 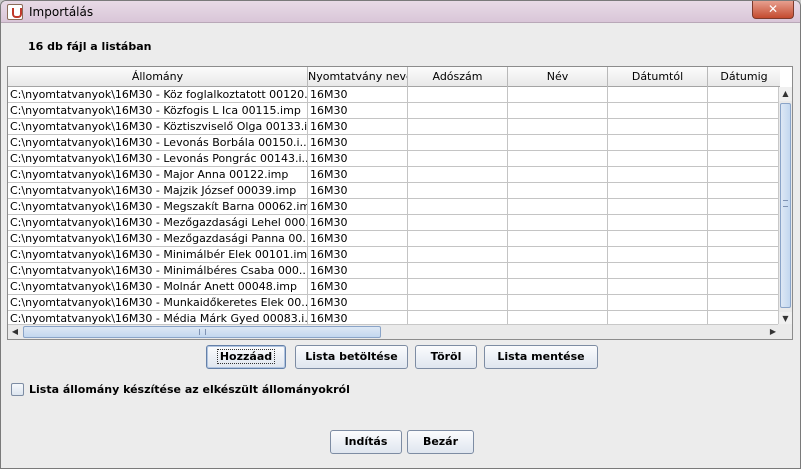 I want to click on title-bar: Importálás ✕, so click(x=400, y=12).